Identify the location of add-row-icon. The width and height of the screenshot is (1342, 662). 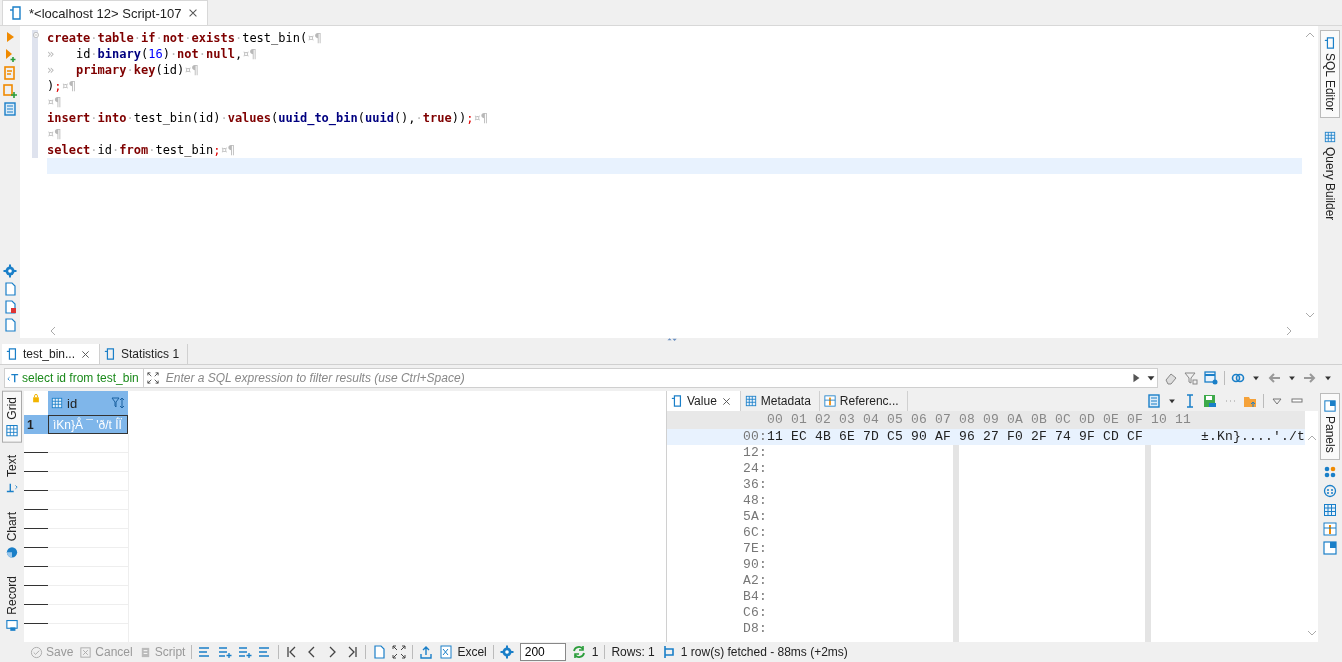
(225, 652).